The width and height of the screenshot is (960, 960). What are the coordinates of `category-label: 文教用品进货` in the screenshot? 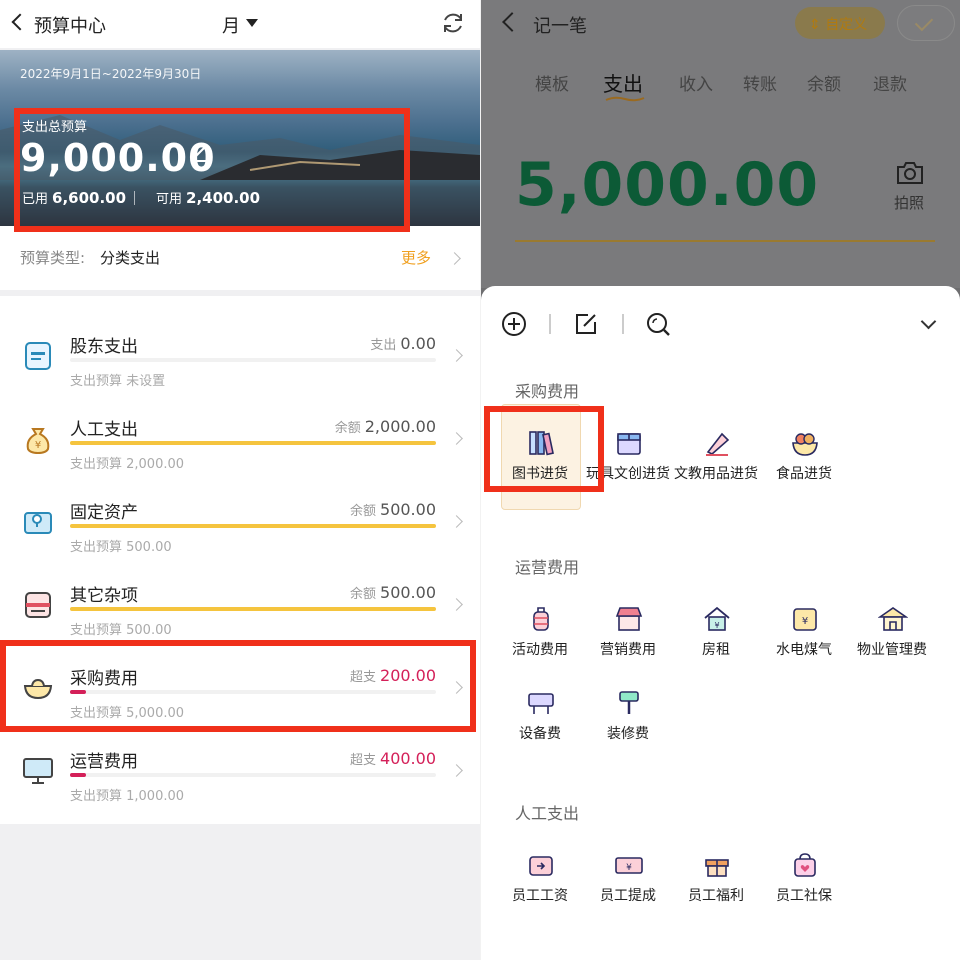 It's located at (716, 474).